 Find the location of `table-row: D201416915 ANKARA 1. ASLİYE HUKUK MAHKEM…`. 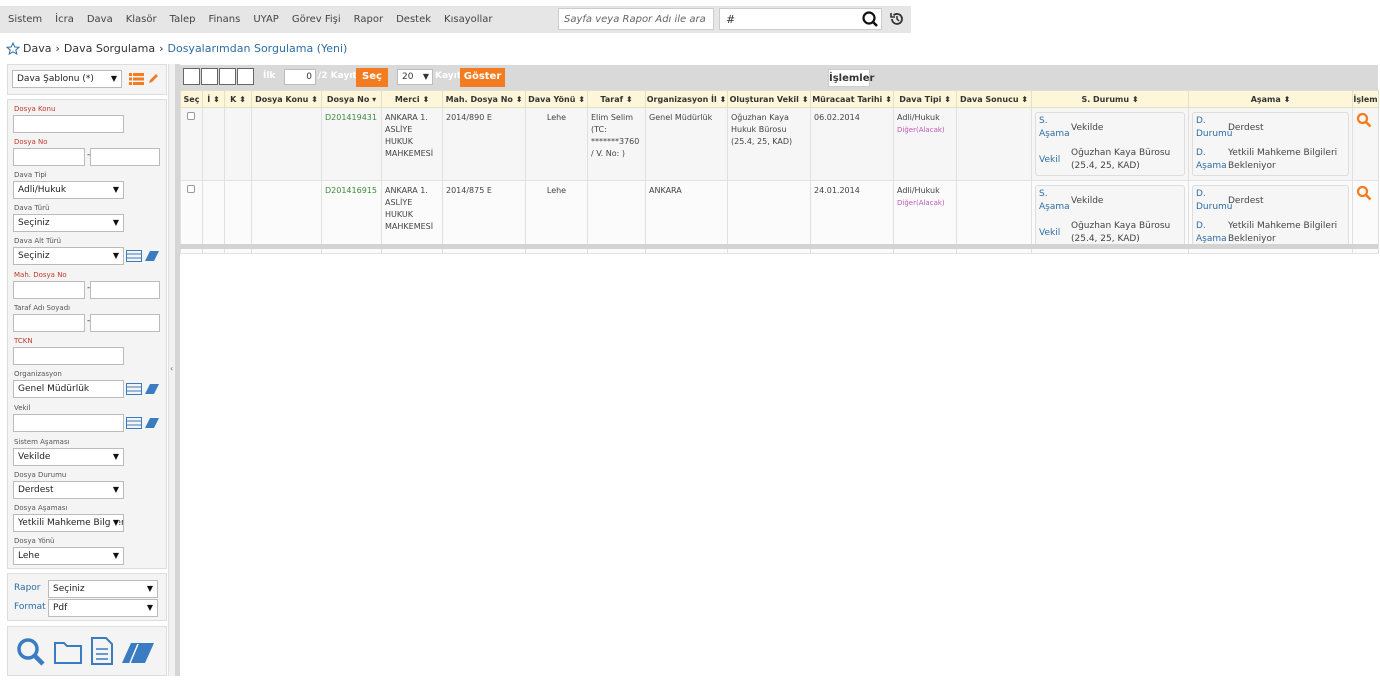

table-row: D201416915 ANKARA 1. ASLİYE HUKUK MAHKEM… is located at coordinates (779, 217).